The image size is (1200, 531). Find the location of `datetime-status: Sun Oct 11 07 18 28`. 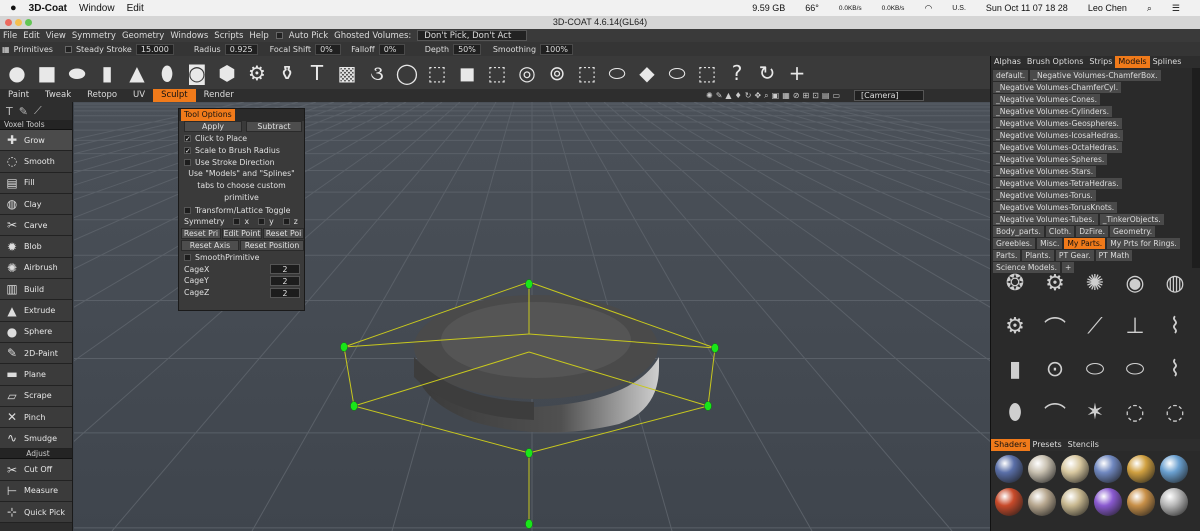

datetime-status: Sun Oct 11 07 18 28 is located at coordinates (1027, 8).